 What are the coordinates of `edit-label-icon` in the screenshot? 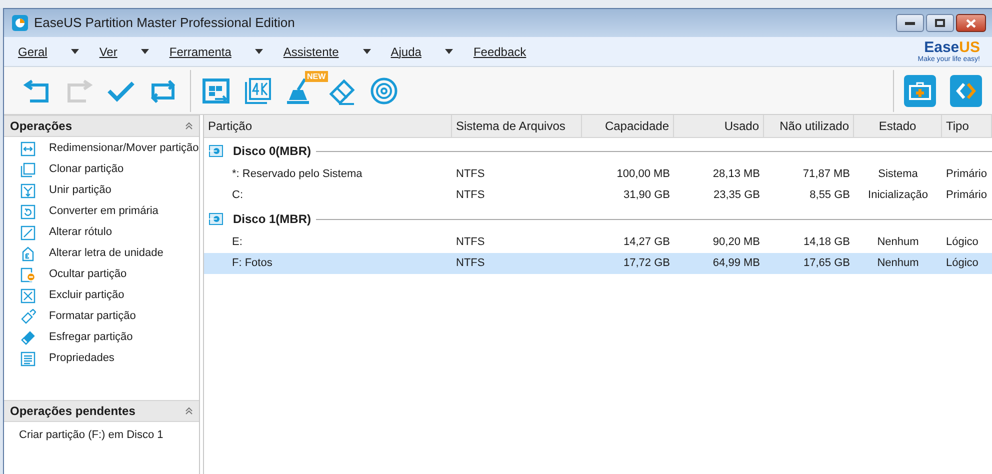 It's located at (28, 232).